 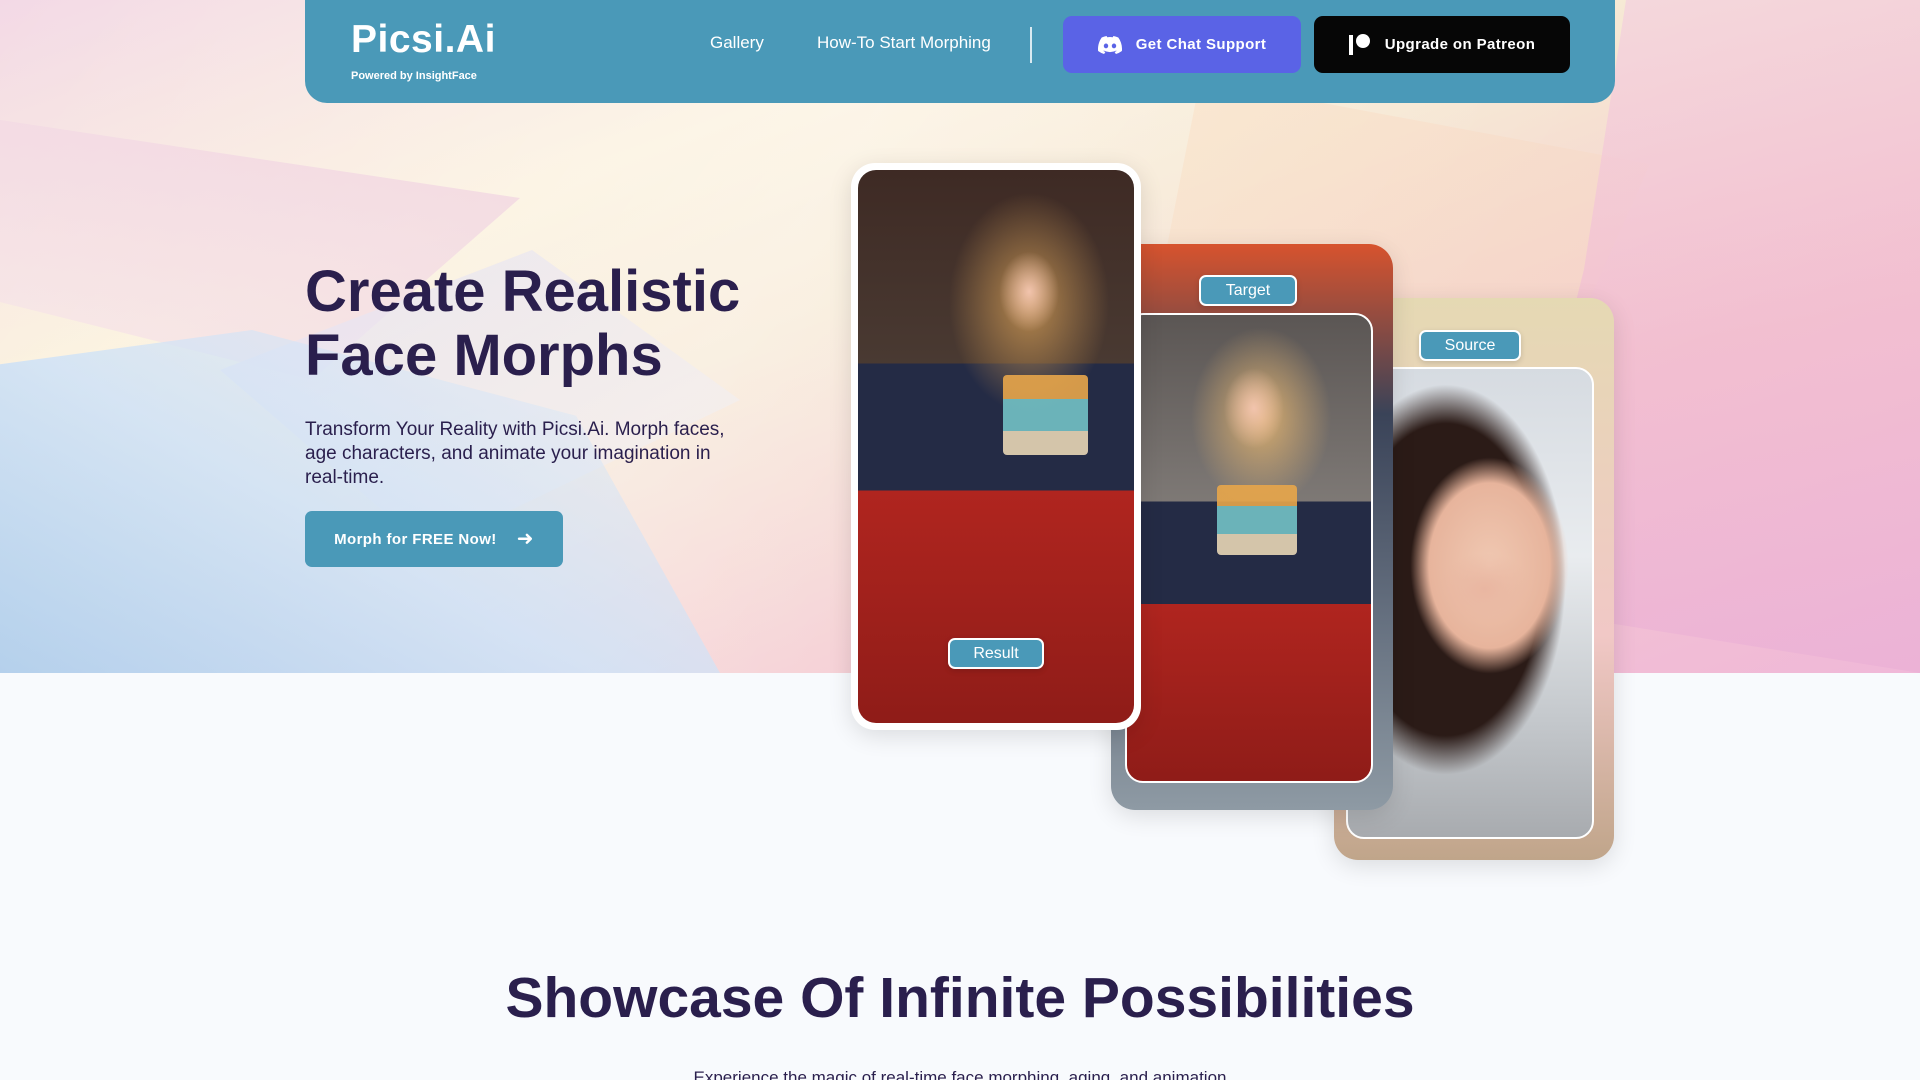 I want to click on discord-icon, so click(x=1109, y=44).